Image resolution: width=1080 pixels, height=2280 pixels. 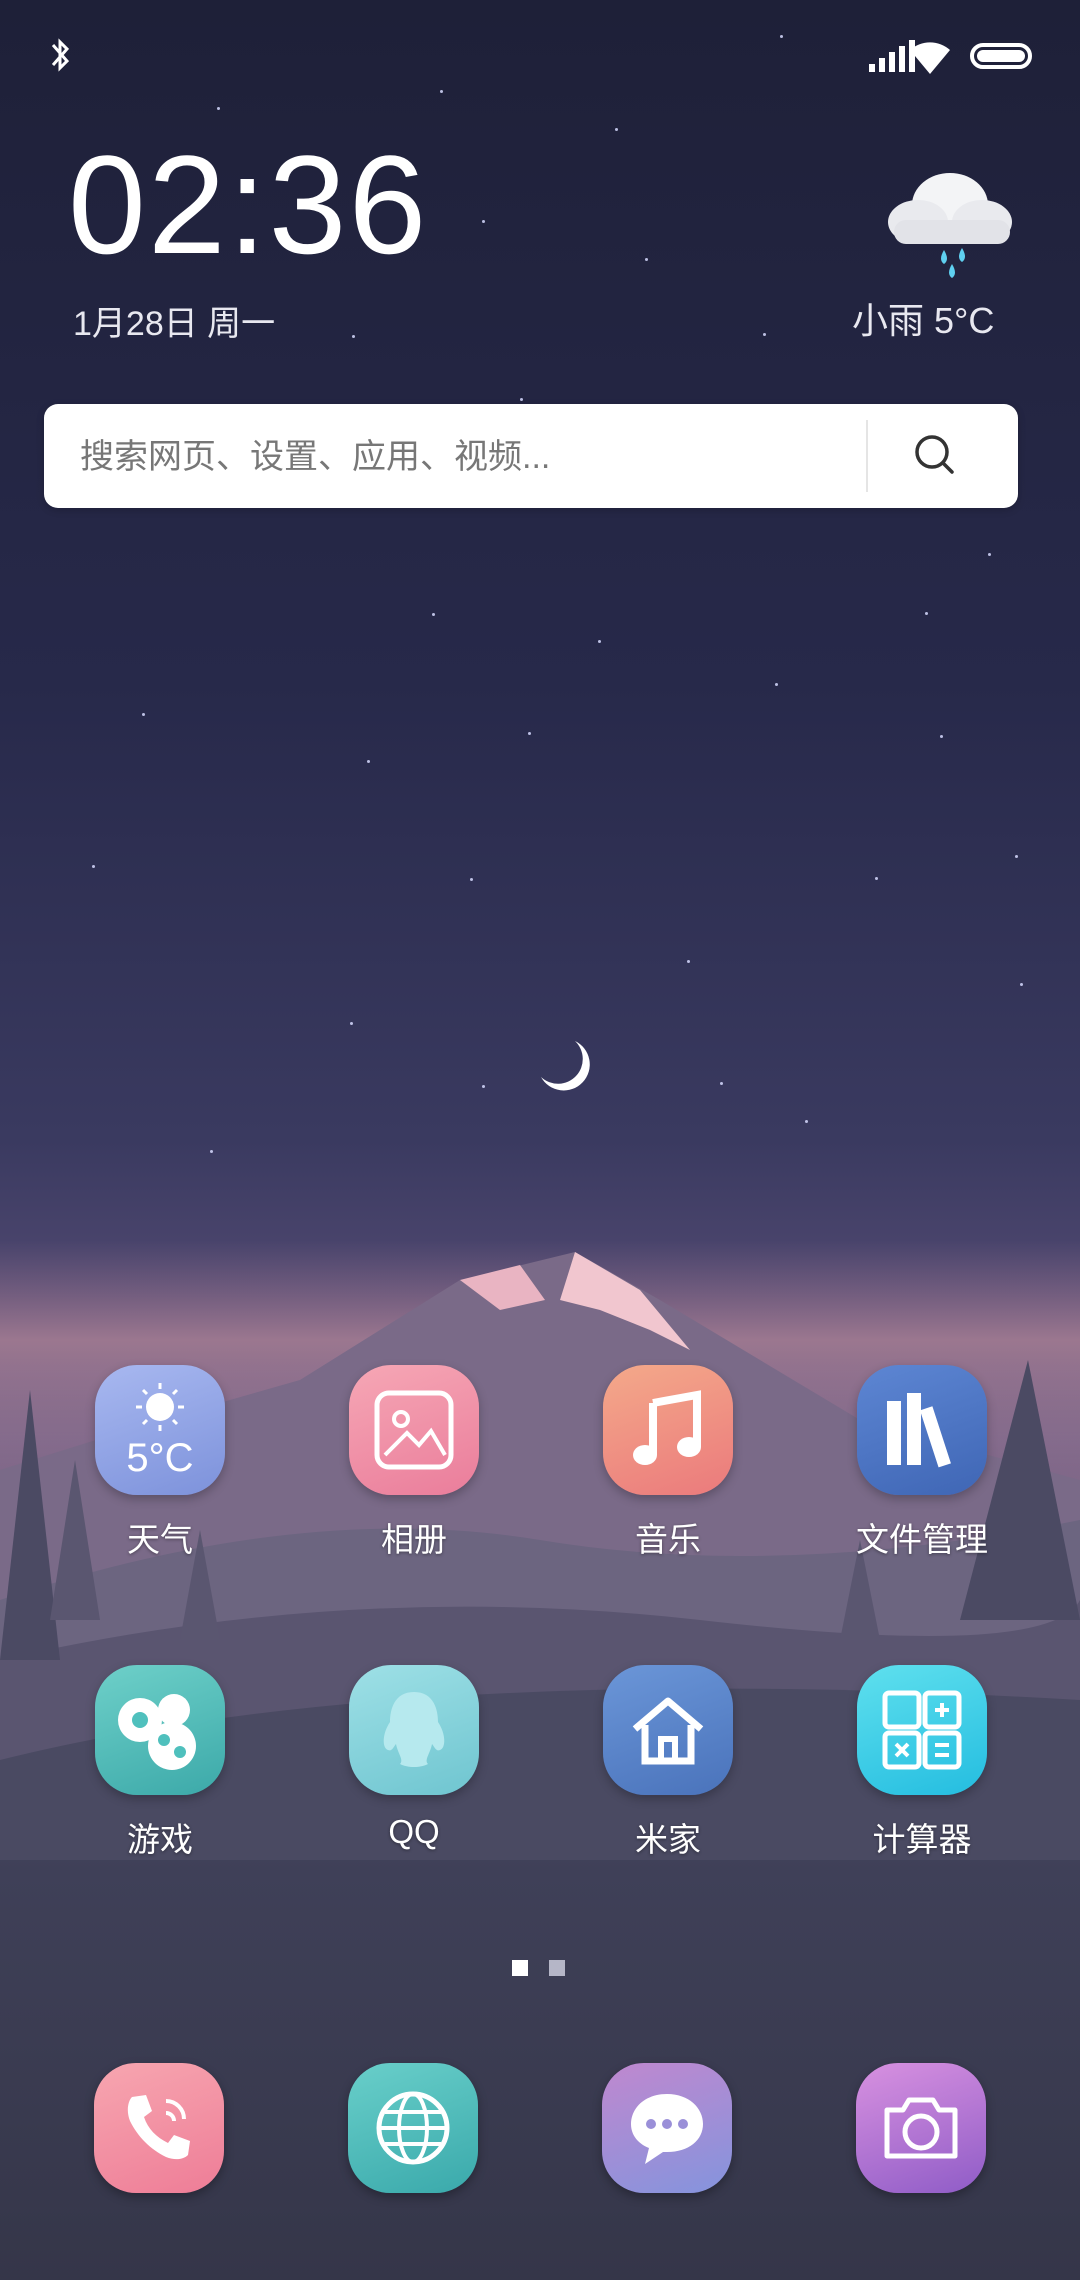 What do you see at coordinates (414, 1831) in the screenshot?
I see `app-label: QQ` at bounding box center [414, 1831].